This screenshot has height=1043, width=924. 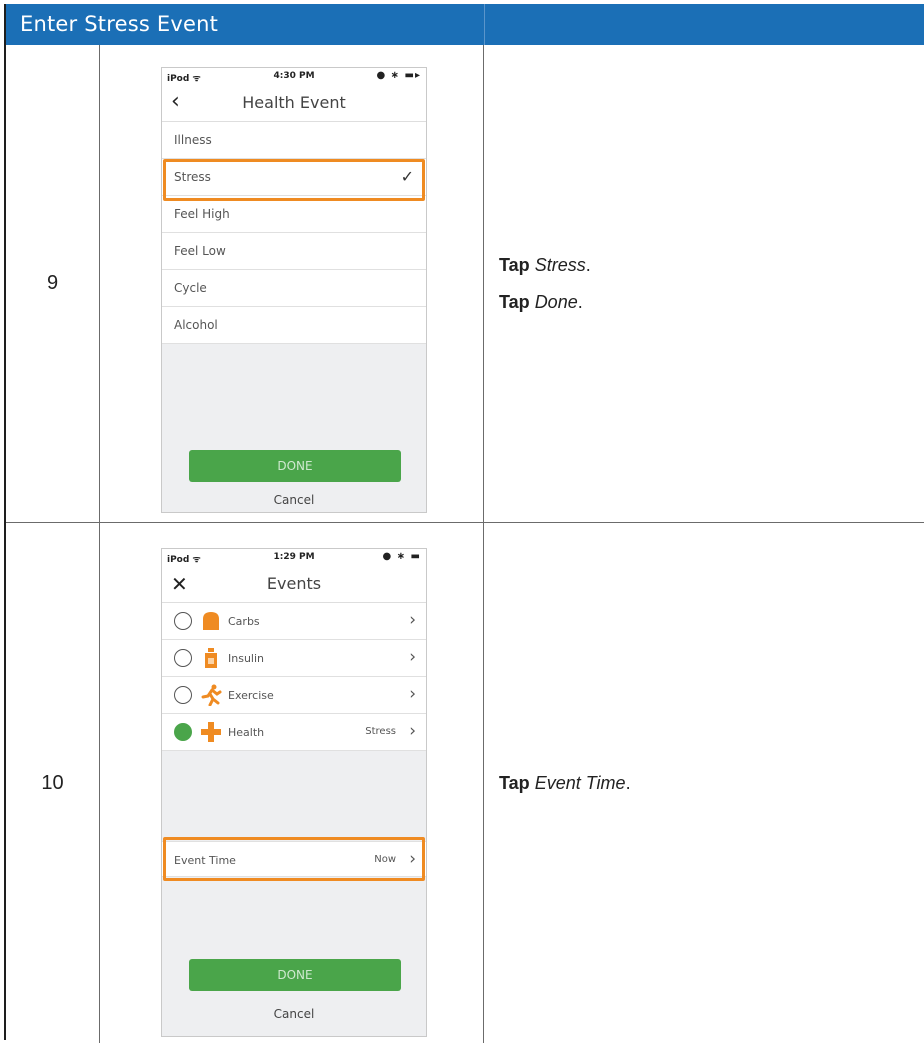 I want to click on section-title: Enter Stress Event, so click(x=119, y=24).